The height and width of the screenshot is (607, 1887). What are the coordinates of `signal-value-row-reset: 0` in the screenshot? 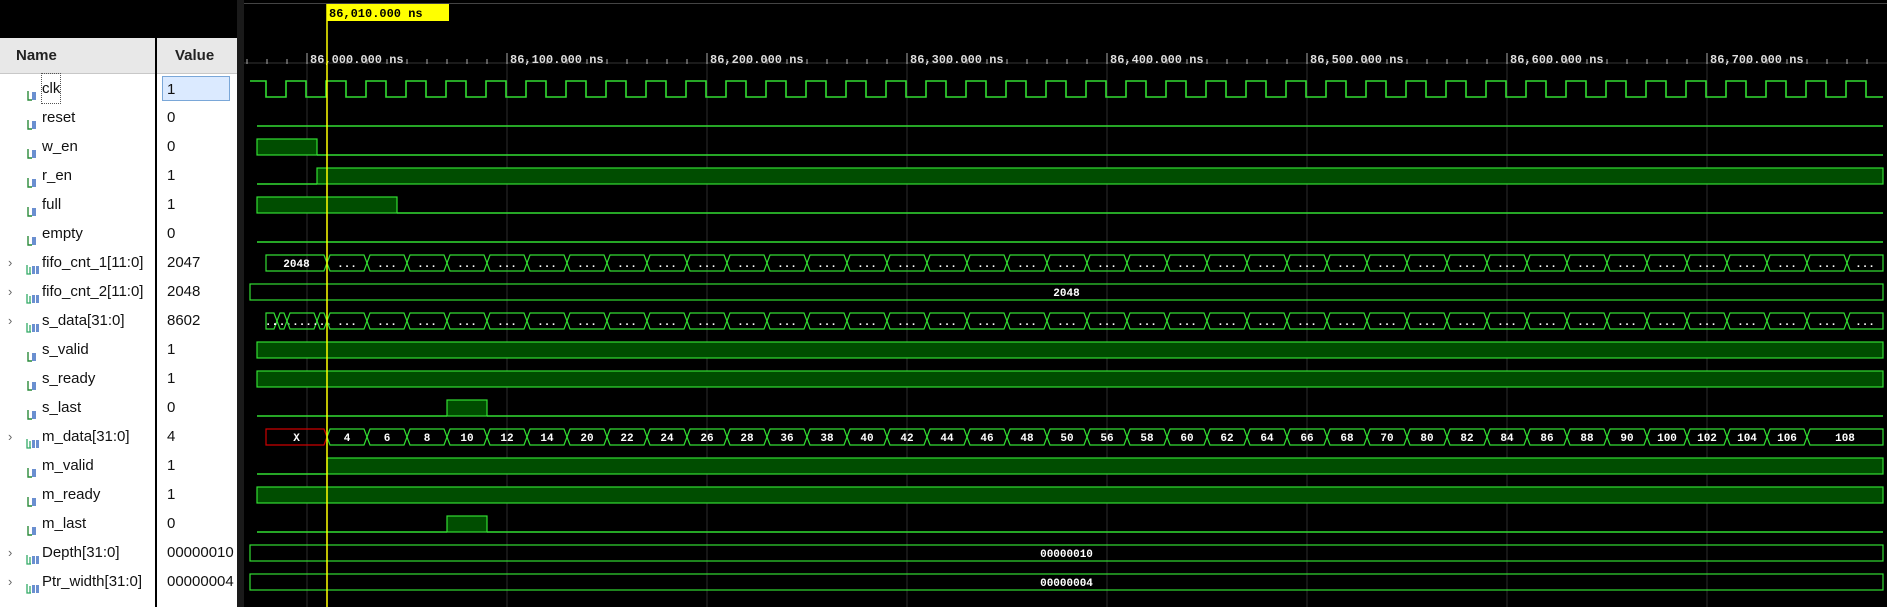 It's located at (197, 117).